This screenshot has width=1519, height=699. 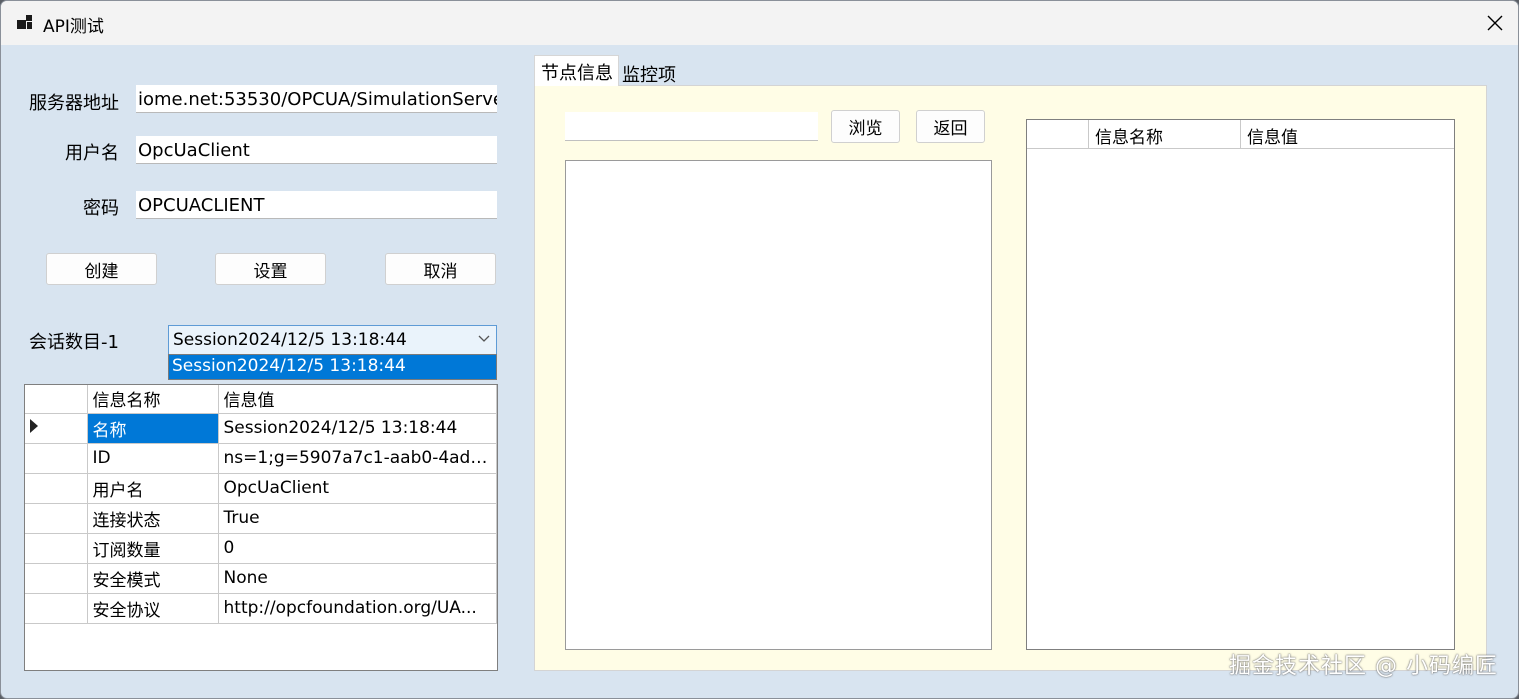 What do you see at coordinates (73, 27) in the screenshot?
I see `window-title: API测试` at bounding box center [73, 27].